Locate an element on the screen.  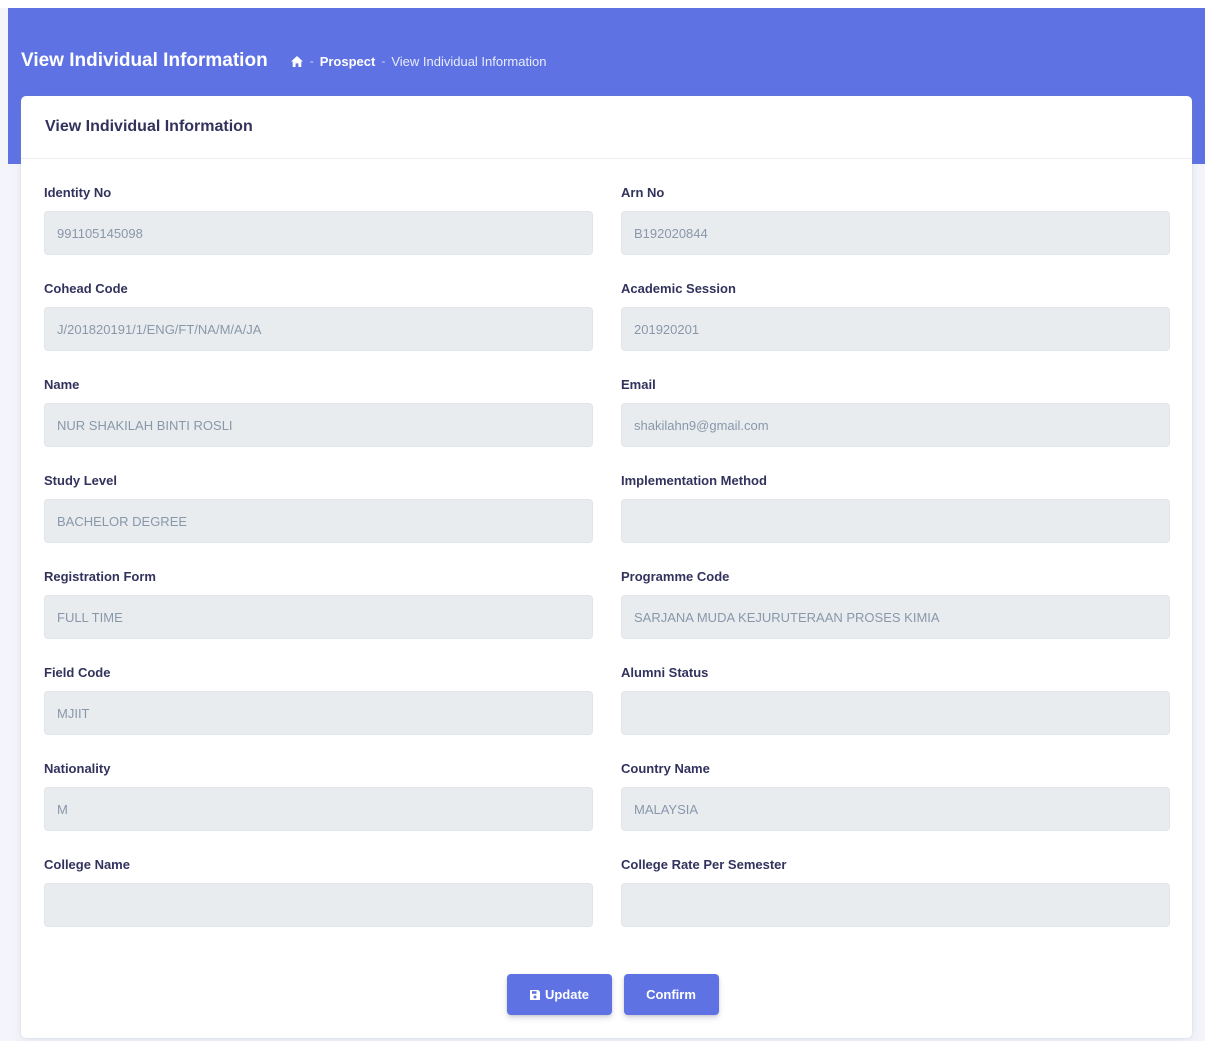
arn-no-input is located at coordinates (895, 233).